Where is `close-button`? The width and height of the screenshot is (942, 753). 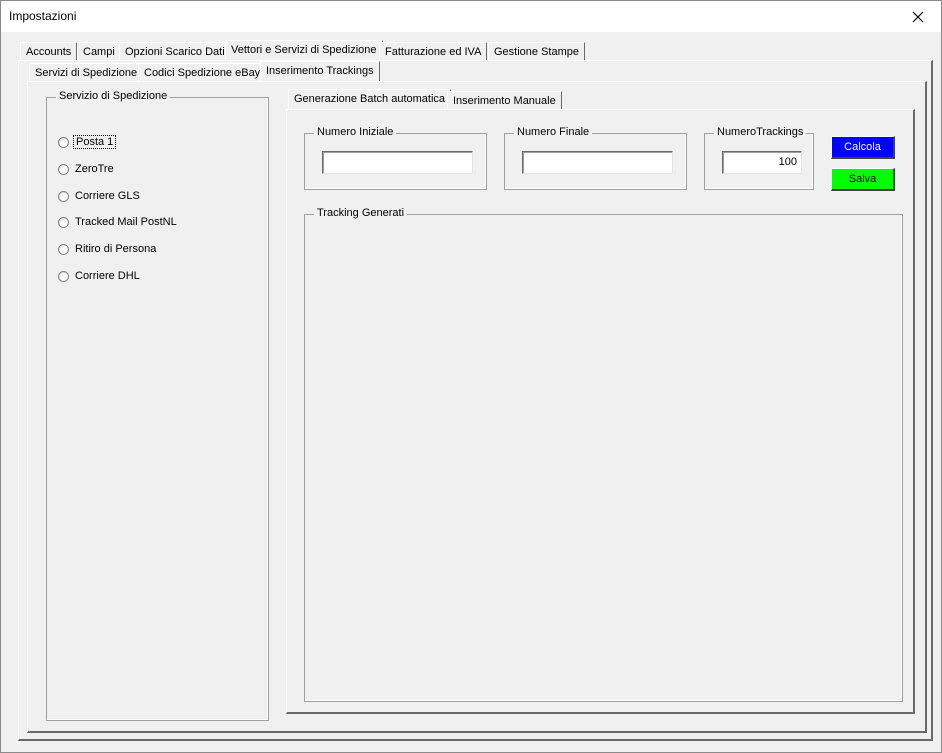
close-button is located at coordinates (918, 16).